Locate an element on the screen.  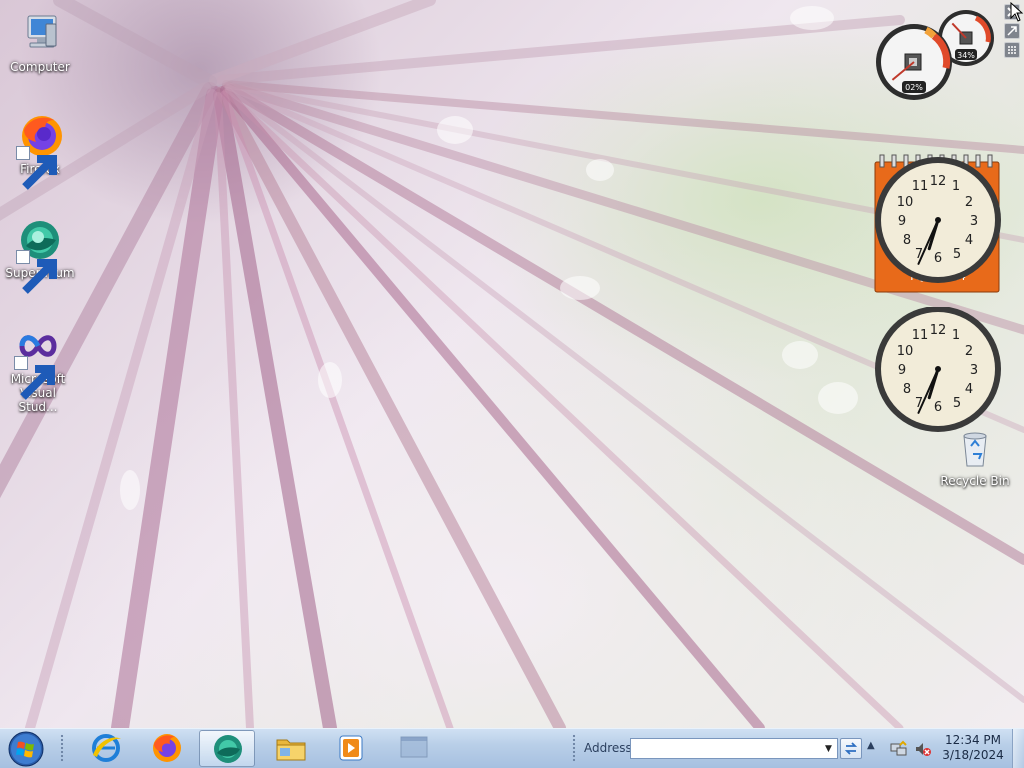
show-hidden-icons-button: ▲ is located at coordinates (871, 745).